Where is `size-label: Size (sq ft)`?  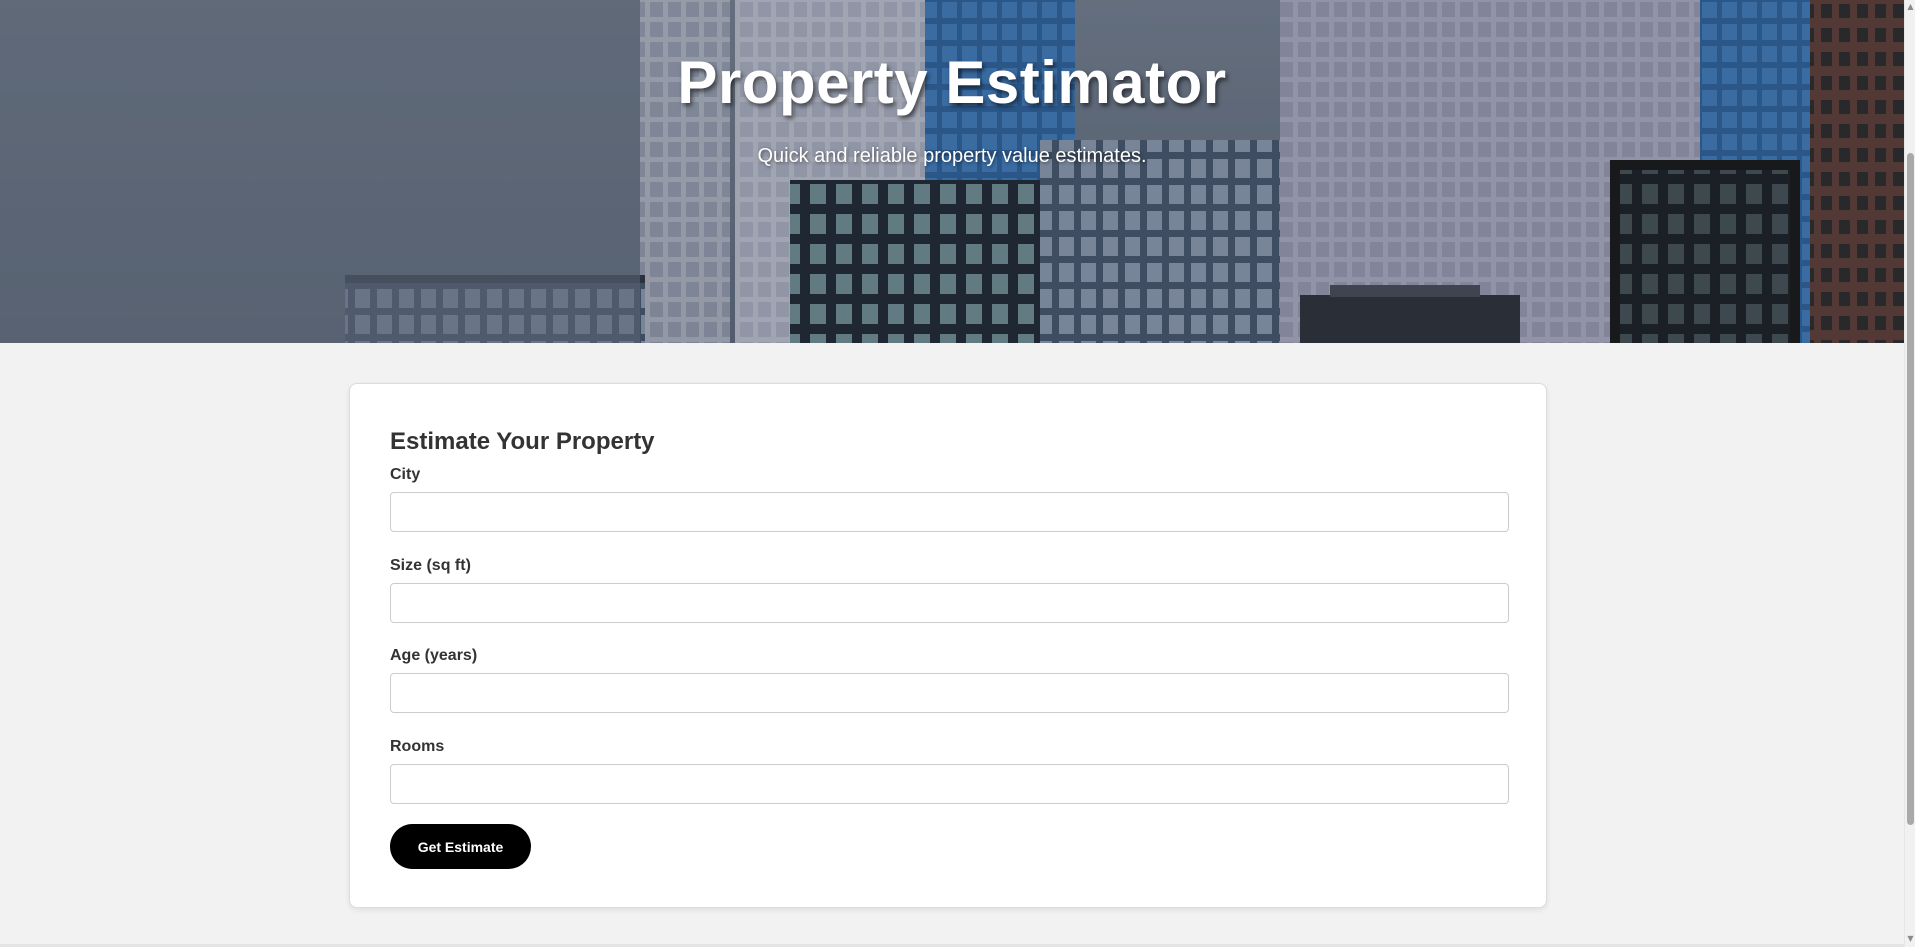
size-label: Size (sq ft) is located at coordinates (430, 565).